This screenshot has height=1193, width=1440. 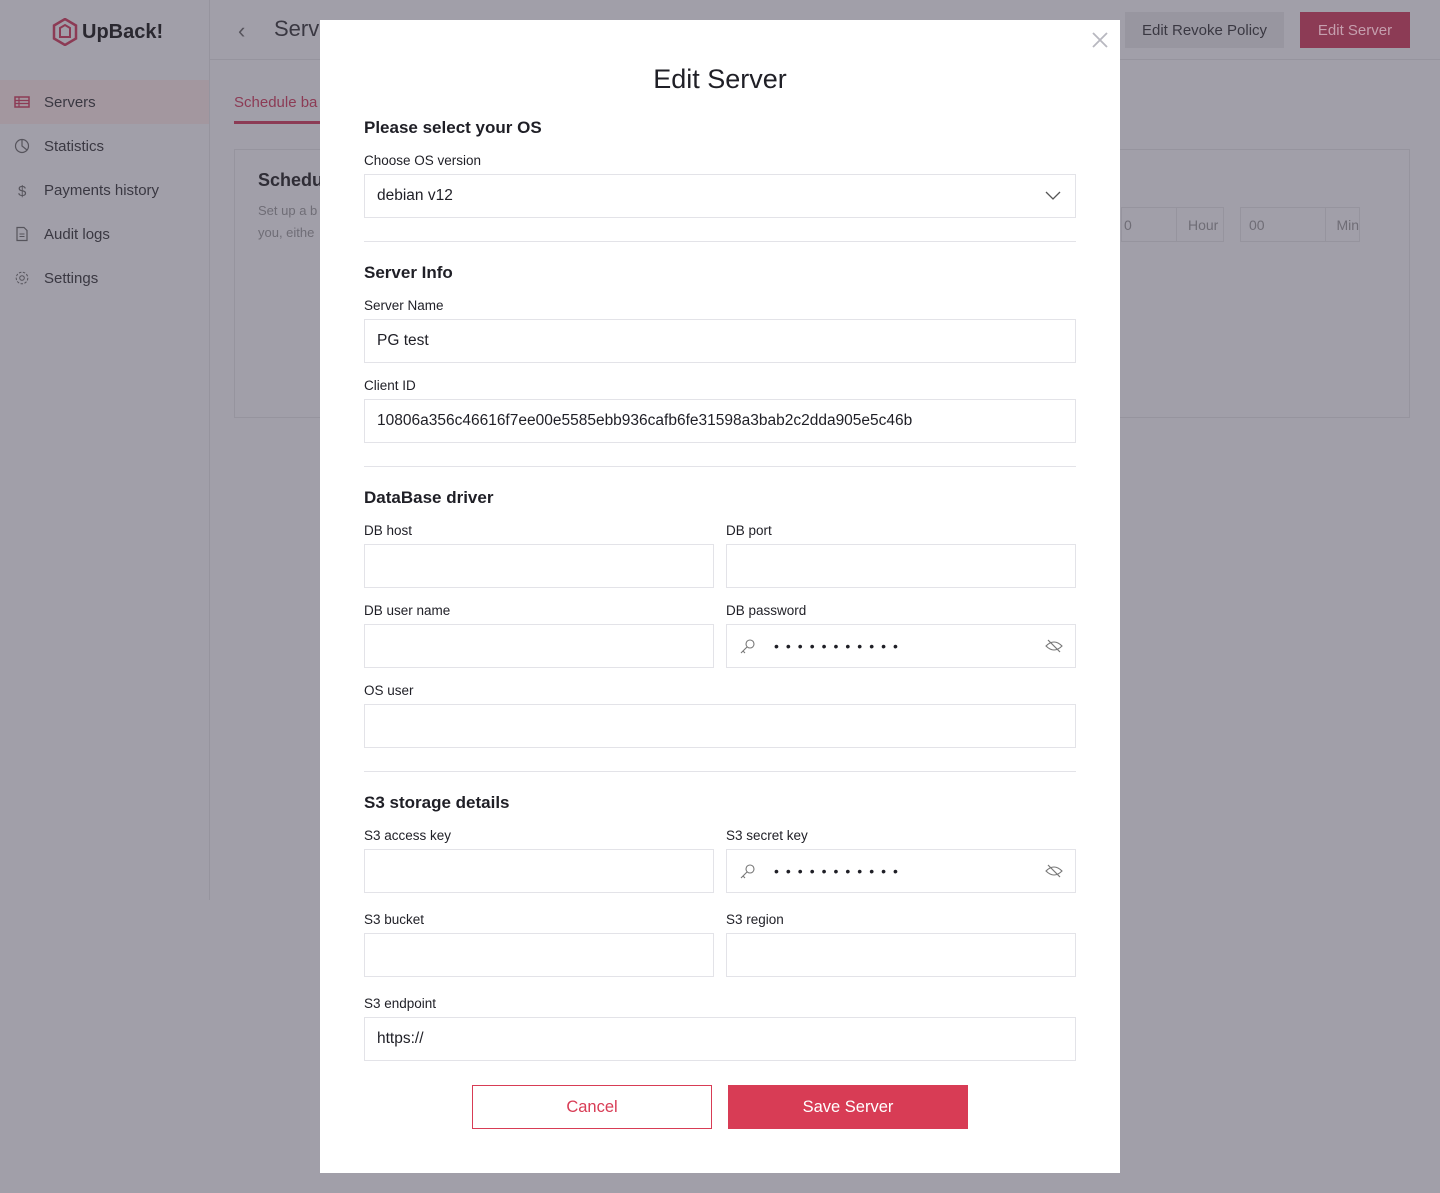 What do you see at coordinates (755, 919) in the screenshot?
I see `s3-region-label: S3 region` at bounding box center [755, 919].